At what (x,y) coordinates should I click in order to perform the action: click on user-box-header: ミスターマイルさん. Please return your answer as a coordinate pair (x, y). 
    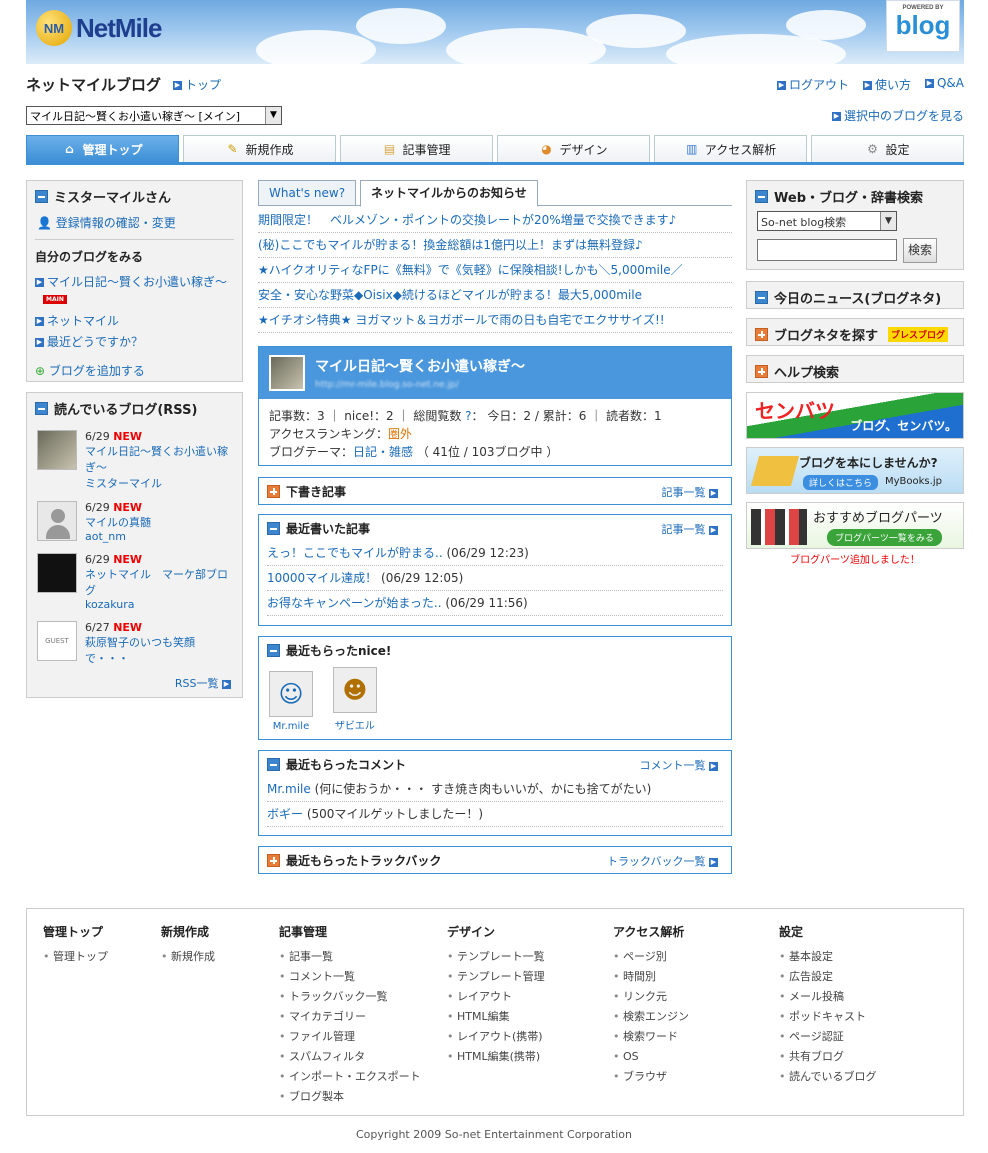
    Looking at the image, I should click on (134, 196).